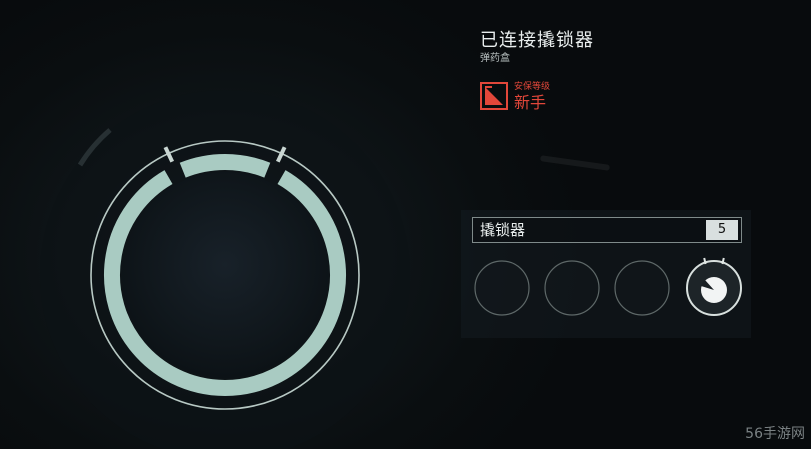 The height and width of the screenshot is (449, 811). Describe the element at coordinates (608, 286) in the screenshot. I see `lockpick-slots` at that location.